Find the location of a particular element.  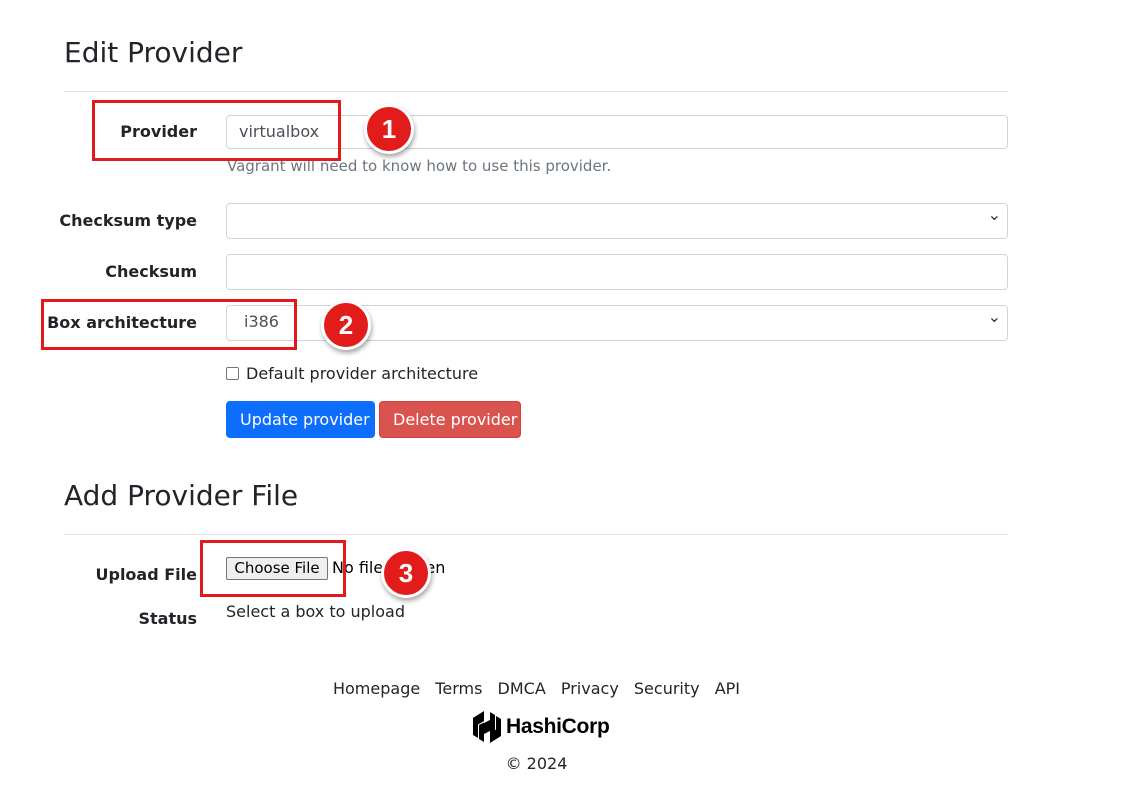

footer-link-terms: Terms is located at coordinates (458, 688).